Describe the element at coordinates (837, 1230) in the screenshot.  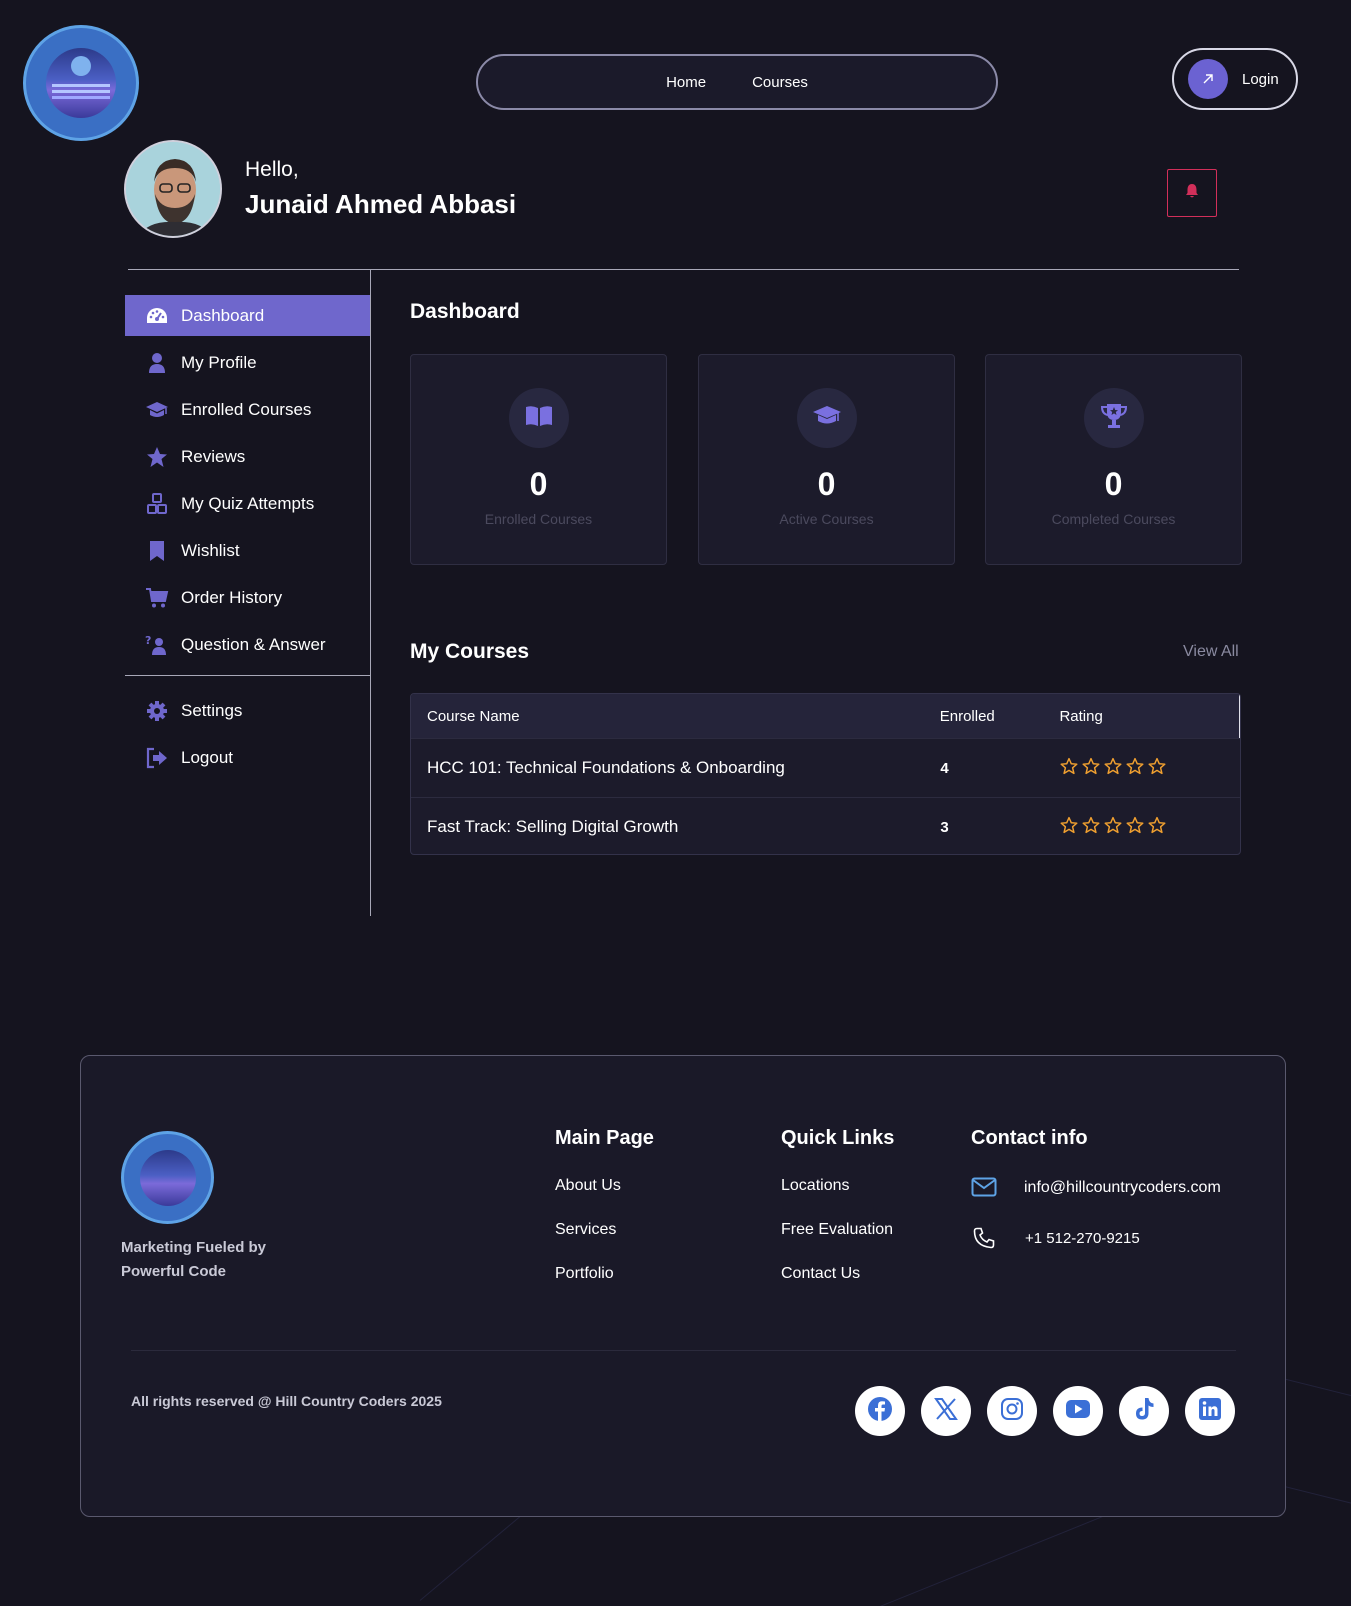
I see `footer-link-free-evaluation: Free Evaluation` at that location.